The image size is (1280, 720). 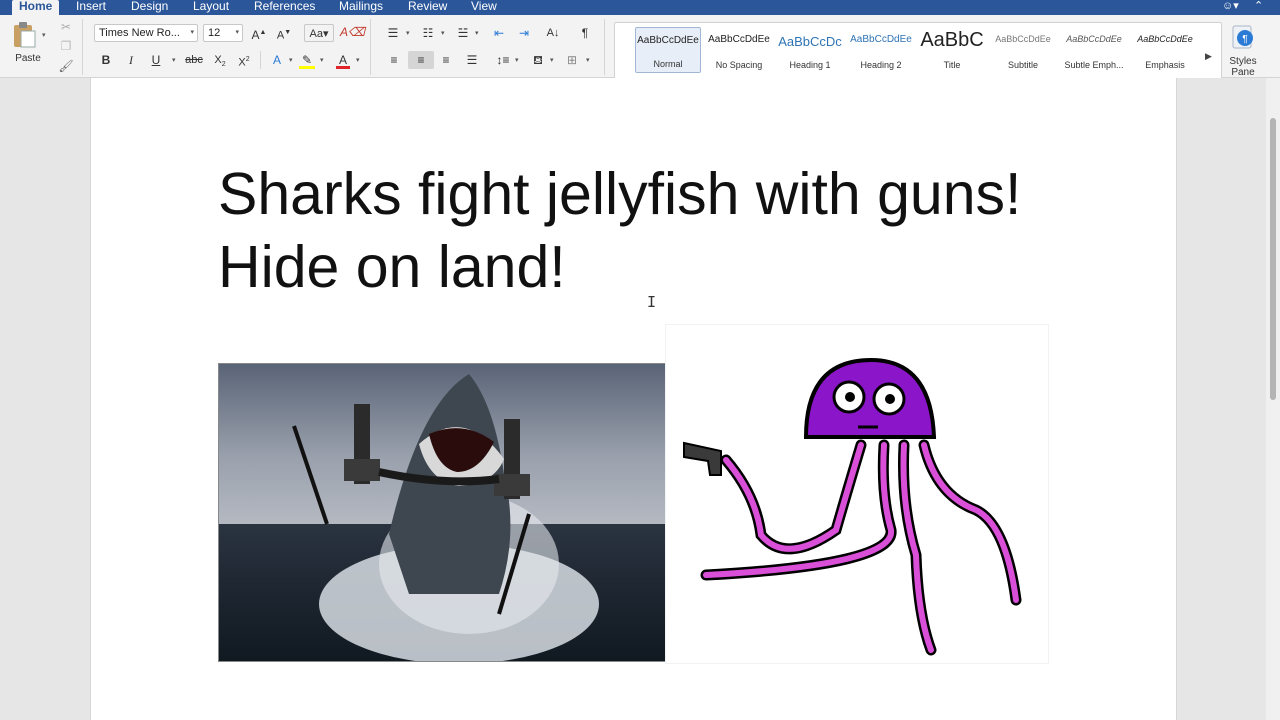 I want to click on vertical-scrollbar, so click(x=1273, y=399).